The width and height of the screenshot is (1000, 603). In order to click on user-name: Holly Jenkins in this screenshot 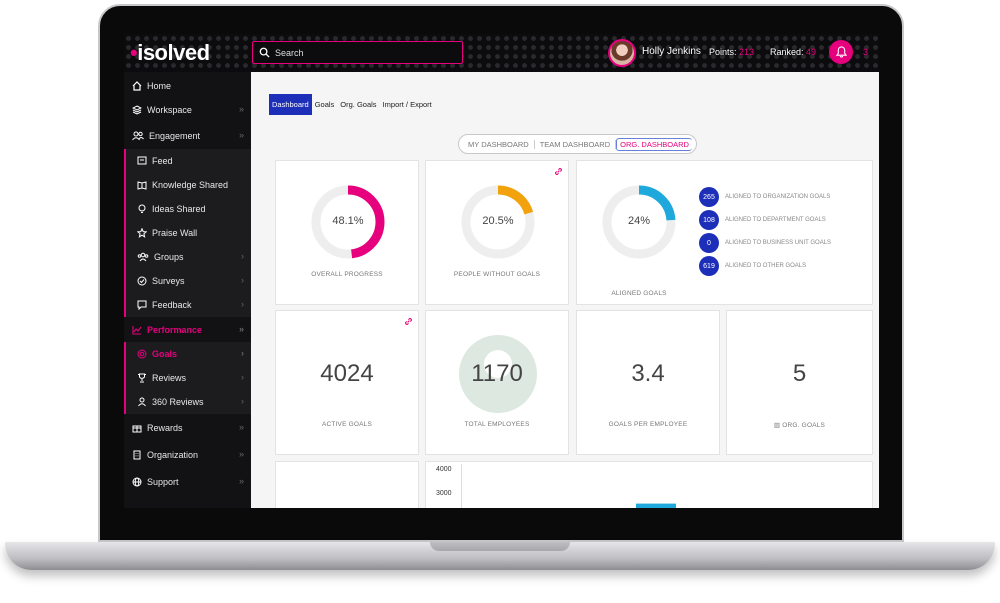, I will do `click(671, 51)`.